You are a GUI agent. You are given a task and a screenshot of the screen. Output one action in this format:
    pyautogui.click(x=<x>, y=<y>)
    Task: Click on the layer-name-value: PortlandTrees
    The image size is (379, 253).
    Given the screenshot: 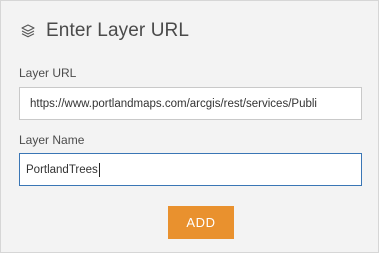 What is the action you would take?
    pyautogui.click(x=62, y=169)
    